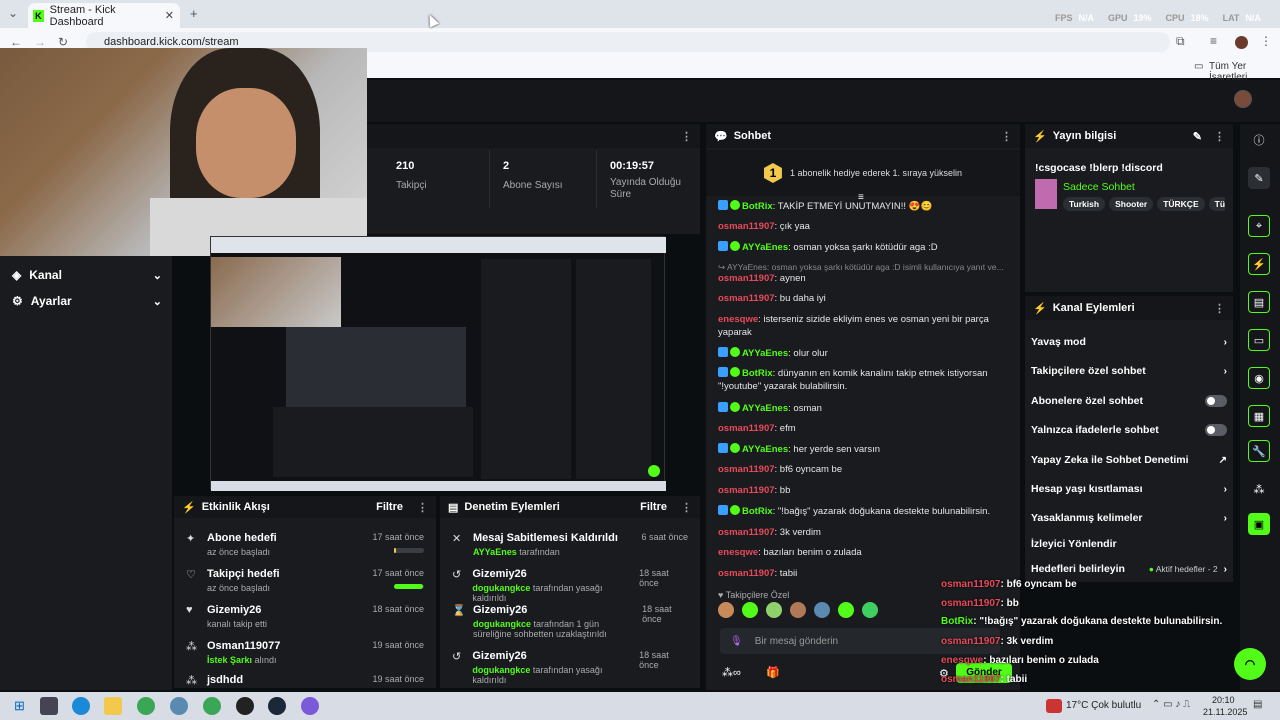 The height and width of the screenshot is (720, 1280). I want to click on focus-icon: ⌖, so click(1259, 226).